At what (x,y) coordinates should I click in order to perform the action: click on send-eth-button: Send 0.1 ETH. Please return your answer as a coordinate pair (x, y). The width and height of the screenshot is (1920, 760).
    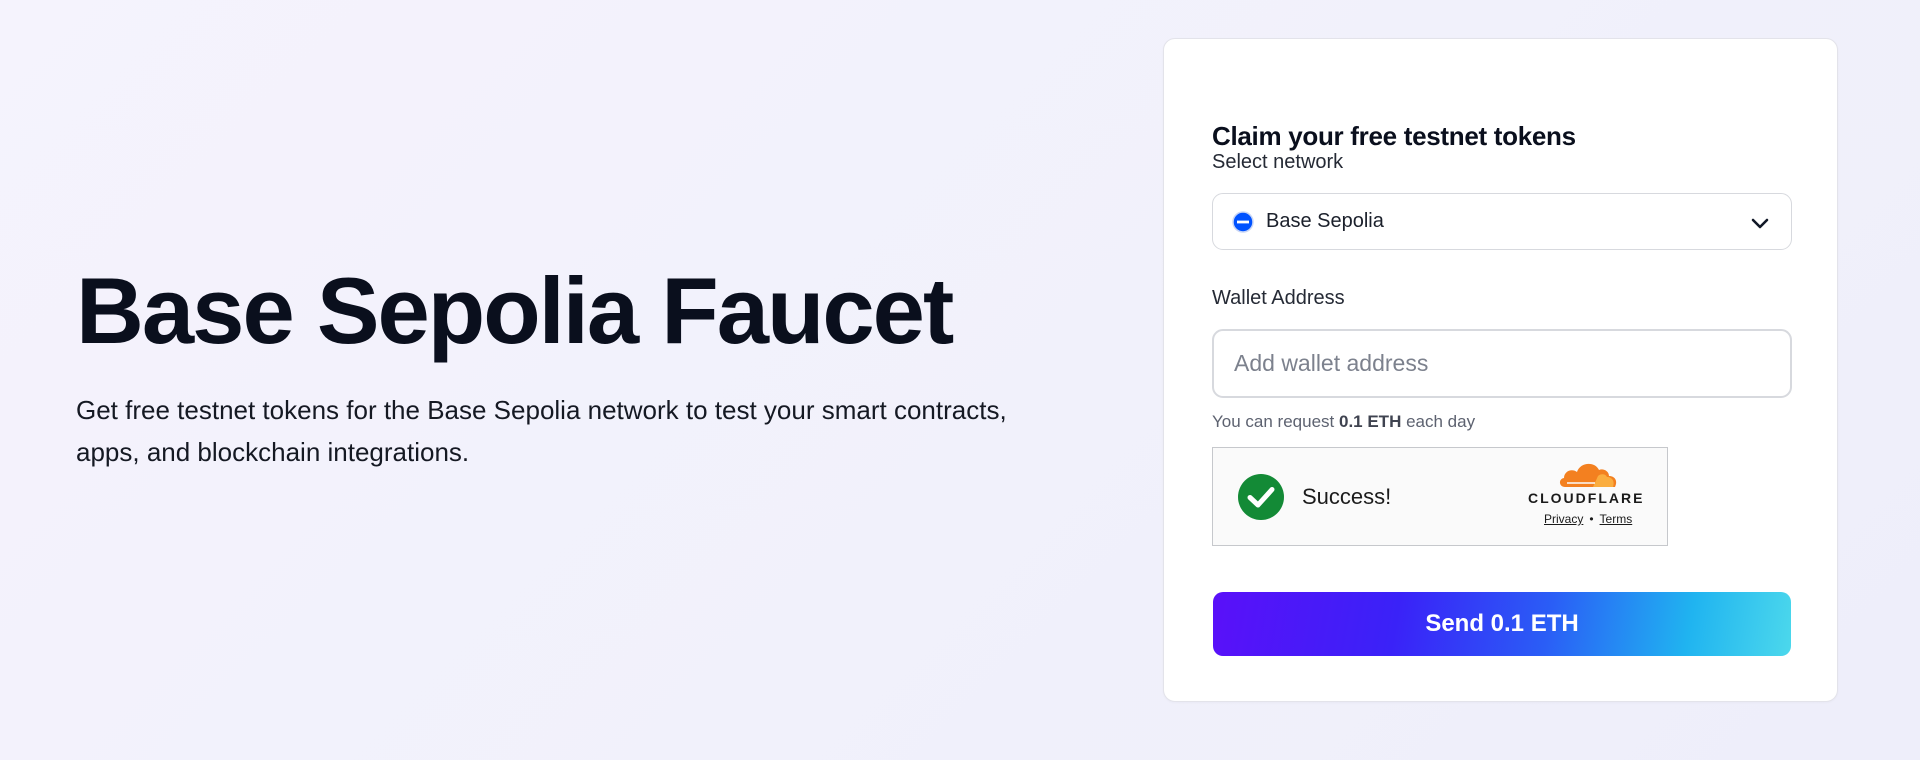
    Looking at the image, I should click on (1502, 624).